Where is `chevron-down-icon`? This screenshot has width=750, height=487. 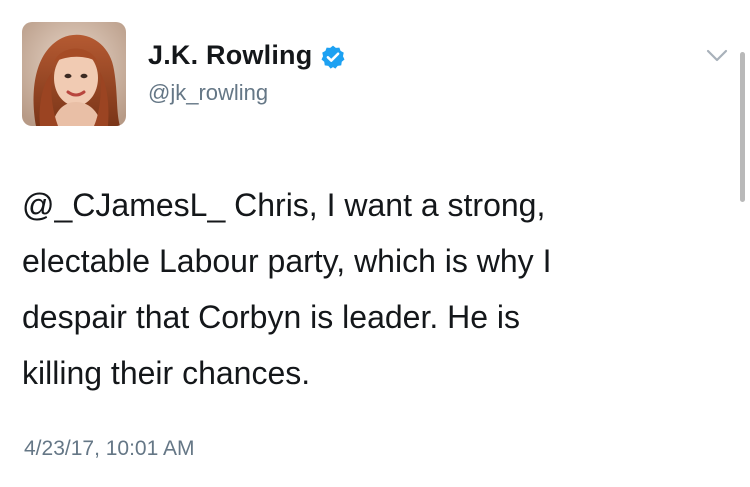 chevron-down-icon is located at coordinates (717, 56).